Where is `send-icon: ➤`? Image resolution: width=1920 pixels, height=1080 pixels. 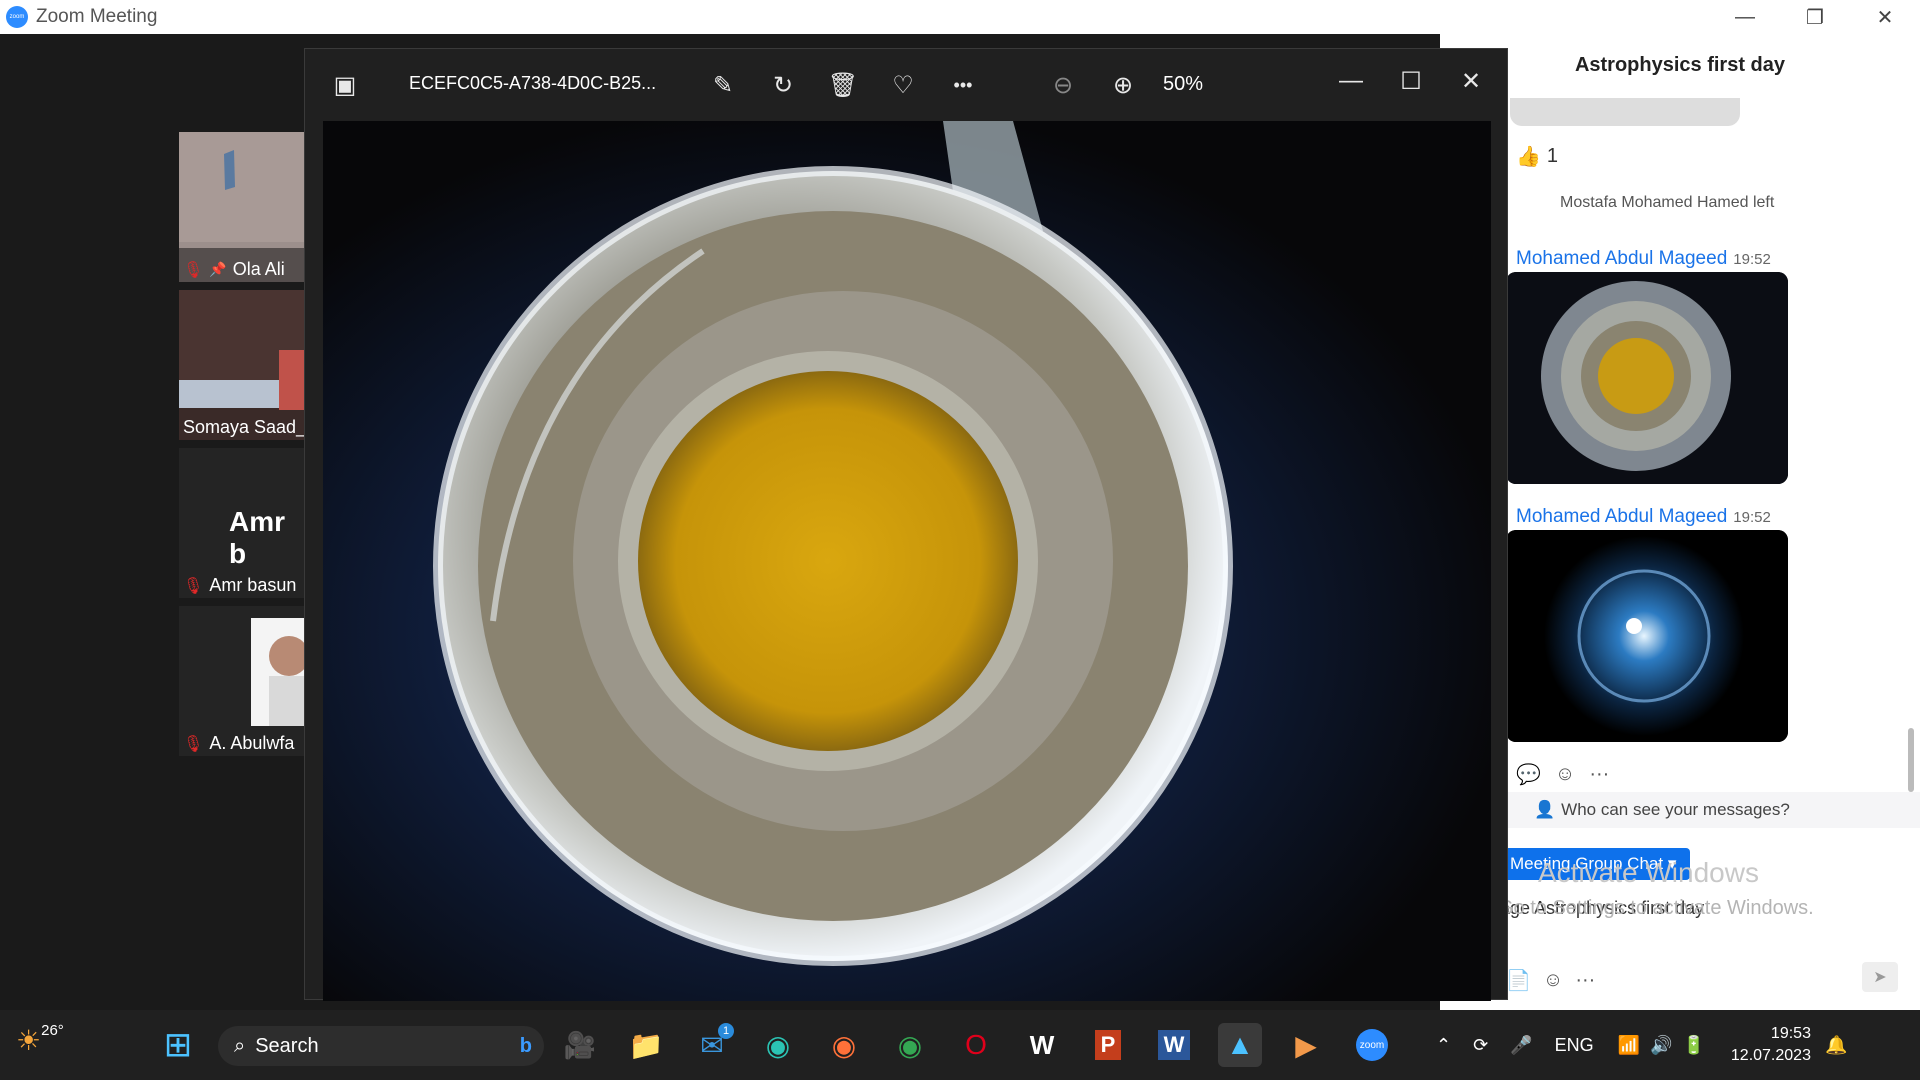
send-icon: ➤ is located at coordinates (1880, 977).